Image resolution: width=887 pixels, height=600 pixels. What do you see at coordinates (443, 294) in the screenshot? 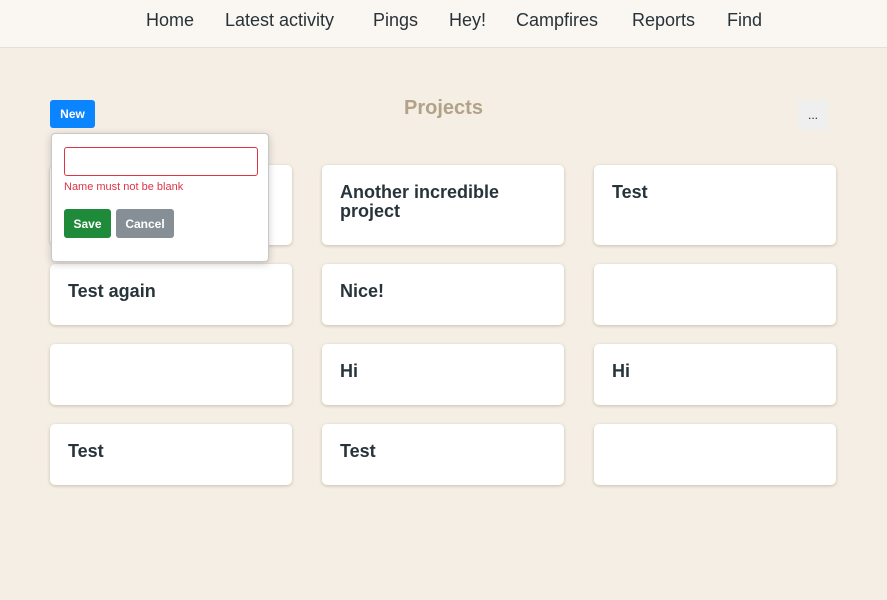
I see `project-card: Nice!` at bounding box center [443, 294].